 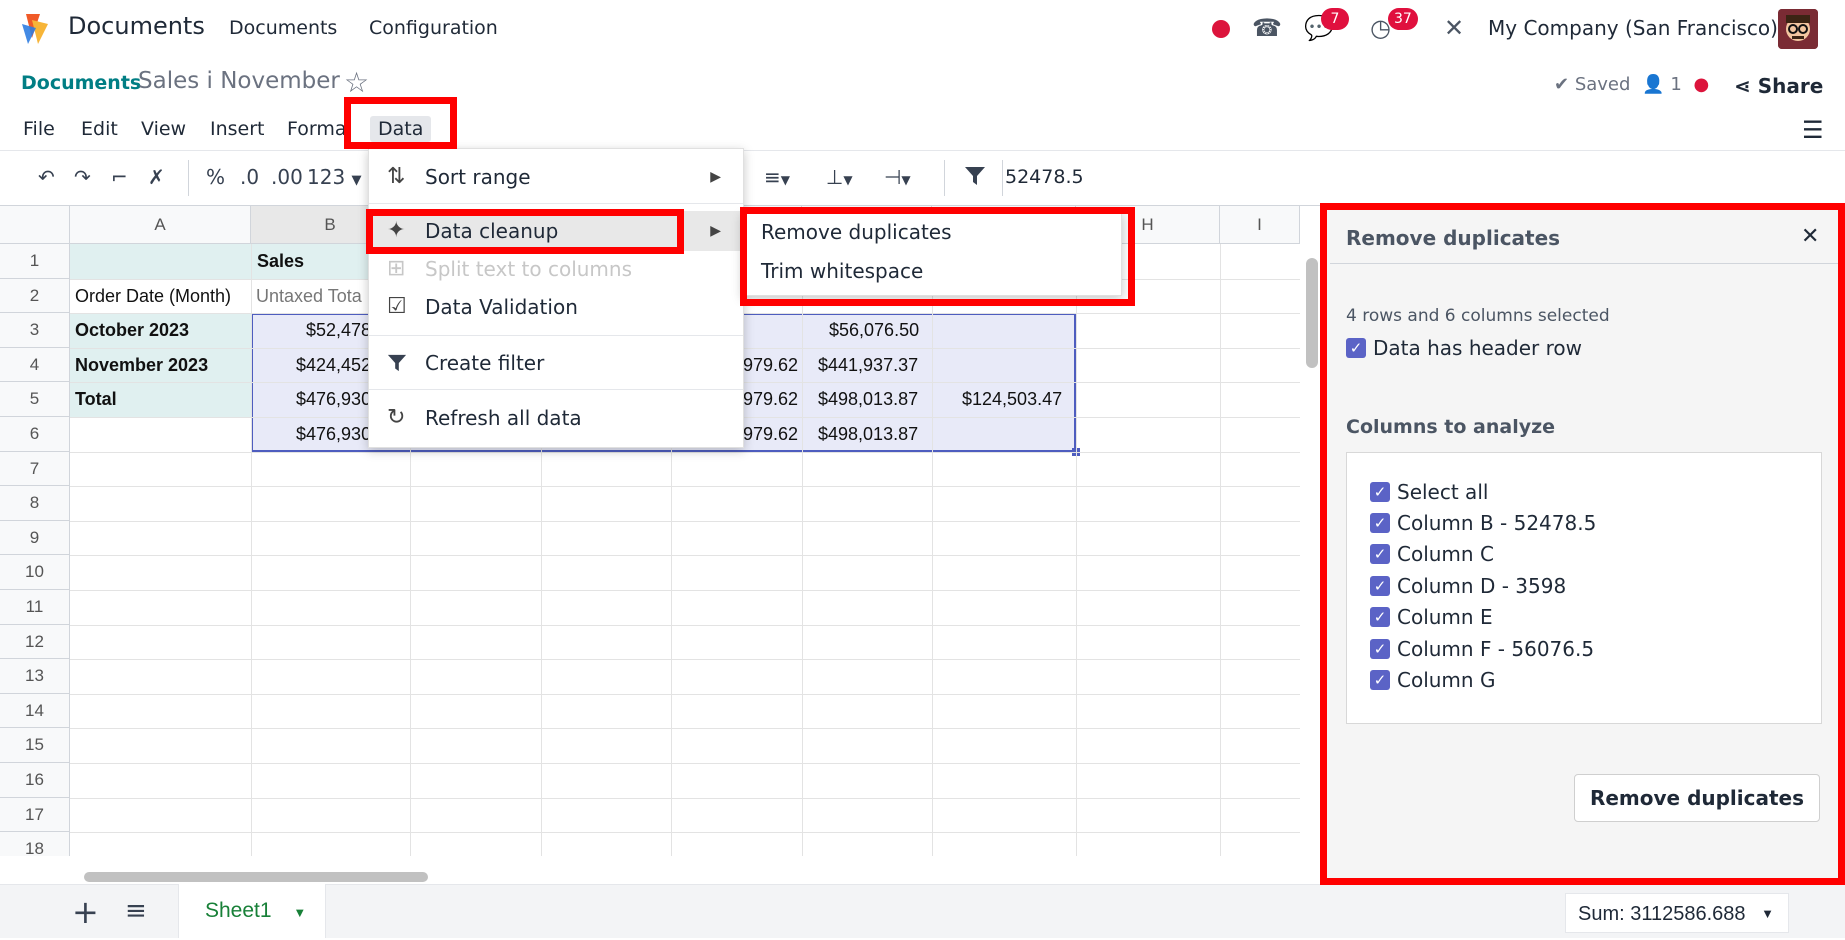 What do you see at coordinates (136, 911) in the screenshot?
I see `sheet-list-icon: ≡` at bounding box center [136, 911].